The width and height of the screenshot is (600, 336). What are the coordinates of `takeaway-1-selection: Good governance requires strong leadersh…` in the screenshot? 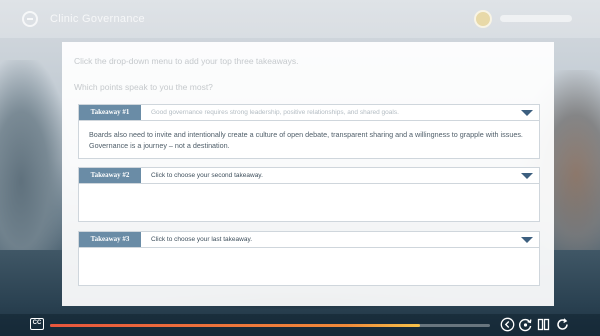 It's located at (275, 112).